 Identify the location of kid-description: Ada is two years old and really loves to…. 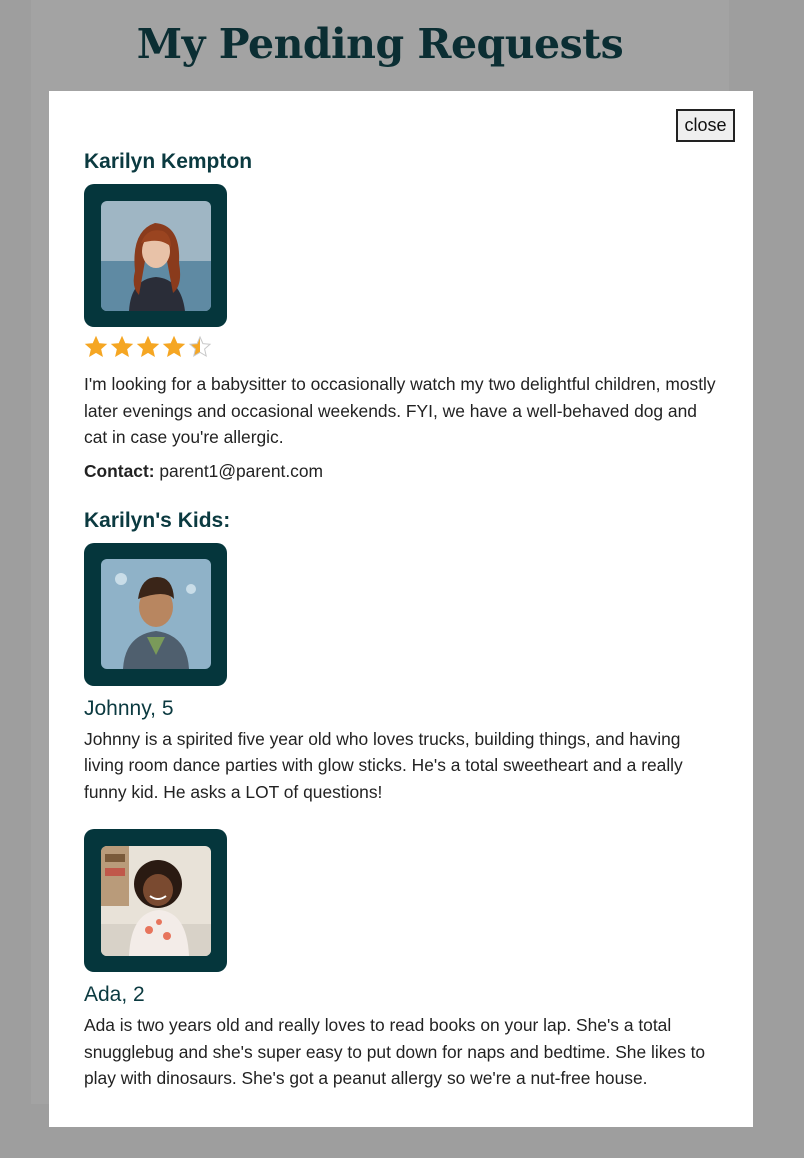
(395, 1051).